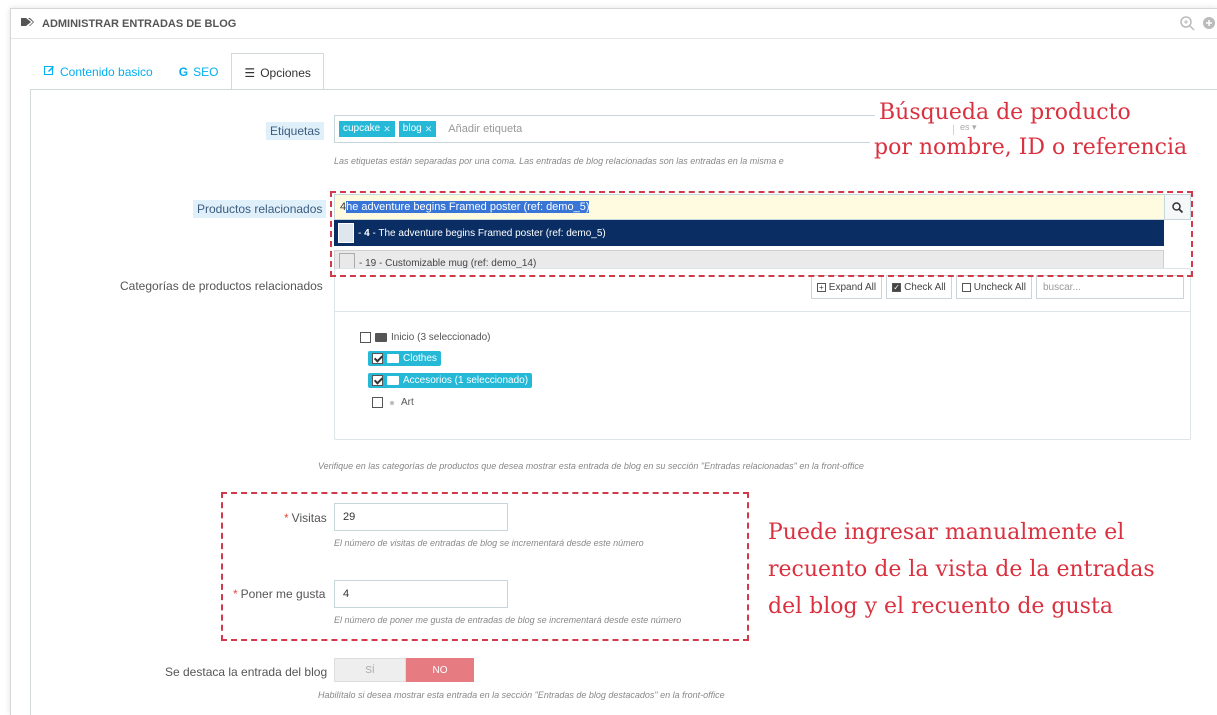 Image resolution: width=1217 pixels, height=715 pixels. What do you see at coordinates (440, 670) in the screenshot?
I see `toggle-no: NO` at bounding box center [440, 670].